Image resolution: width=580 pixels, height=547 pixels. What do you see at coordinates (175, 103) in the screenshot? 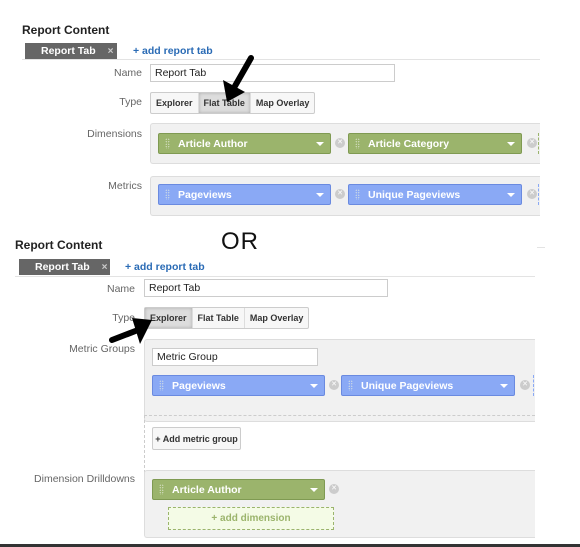
I see `type-explorer: Explorer` at bounding box center [175, 103].